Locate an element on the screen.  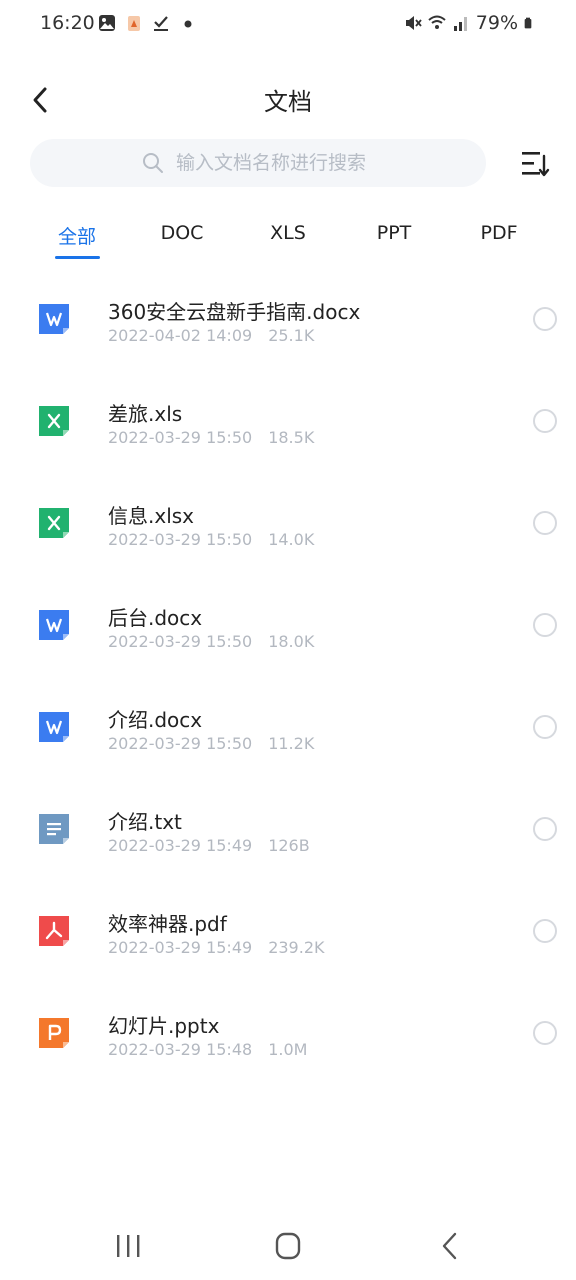
list-item: 360安全云盘新手指南.docx 2022-04-02 14:09 25.1K is located at coordinates (288, 321).